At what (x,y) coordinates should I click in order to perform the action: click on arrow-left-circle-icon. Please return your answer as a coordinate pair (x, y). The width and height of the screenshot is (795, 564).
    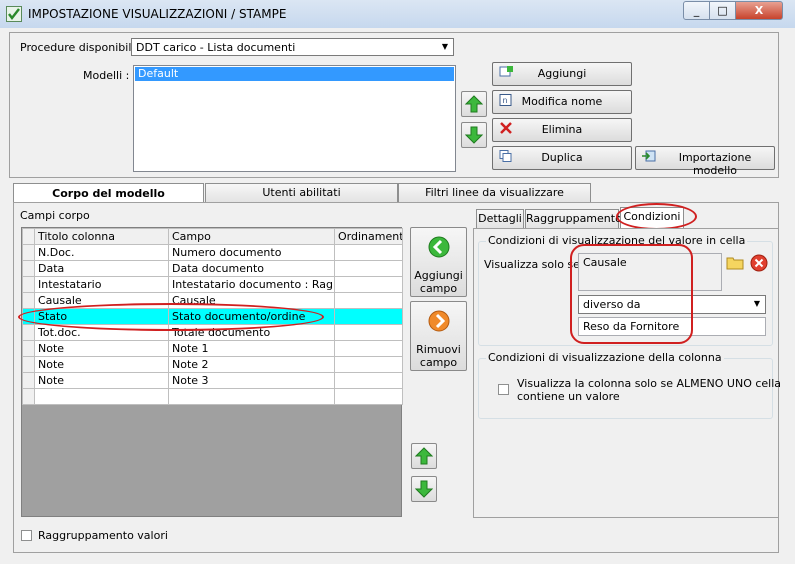
    Looking at the image, I should click on (439, 247).